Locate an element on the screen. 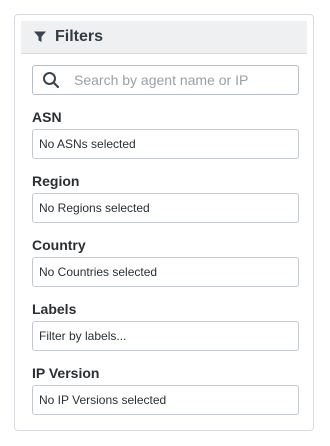 The image size is (330, 446). region-label: Region is located at coordinates (56, 181).